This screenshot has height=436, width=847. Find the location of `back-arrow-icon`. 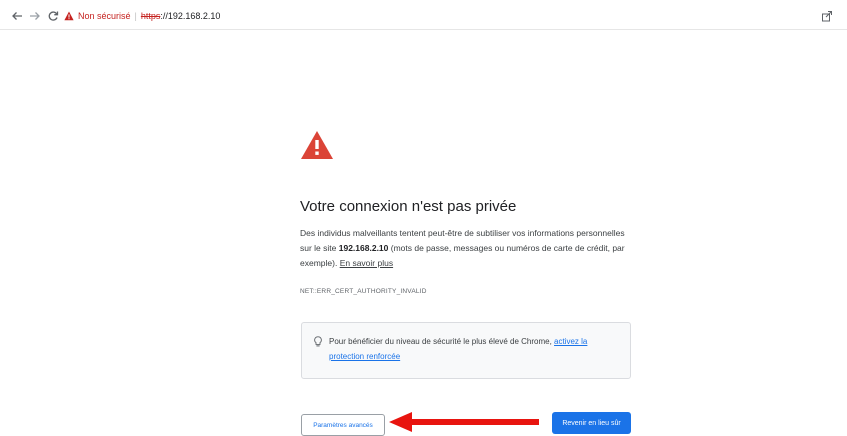

back-arrow-icon is located at coordinates (17, 16).